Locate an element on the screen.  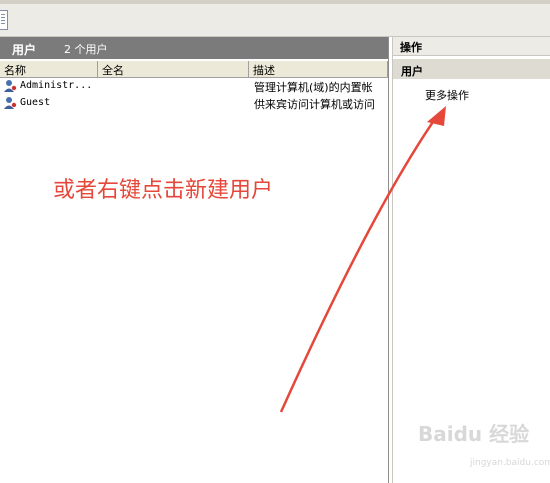
row-description: 管理计算机(域)的内置帐 is located at coordinates (313, 87).